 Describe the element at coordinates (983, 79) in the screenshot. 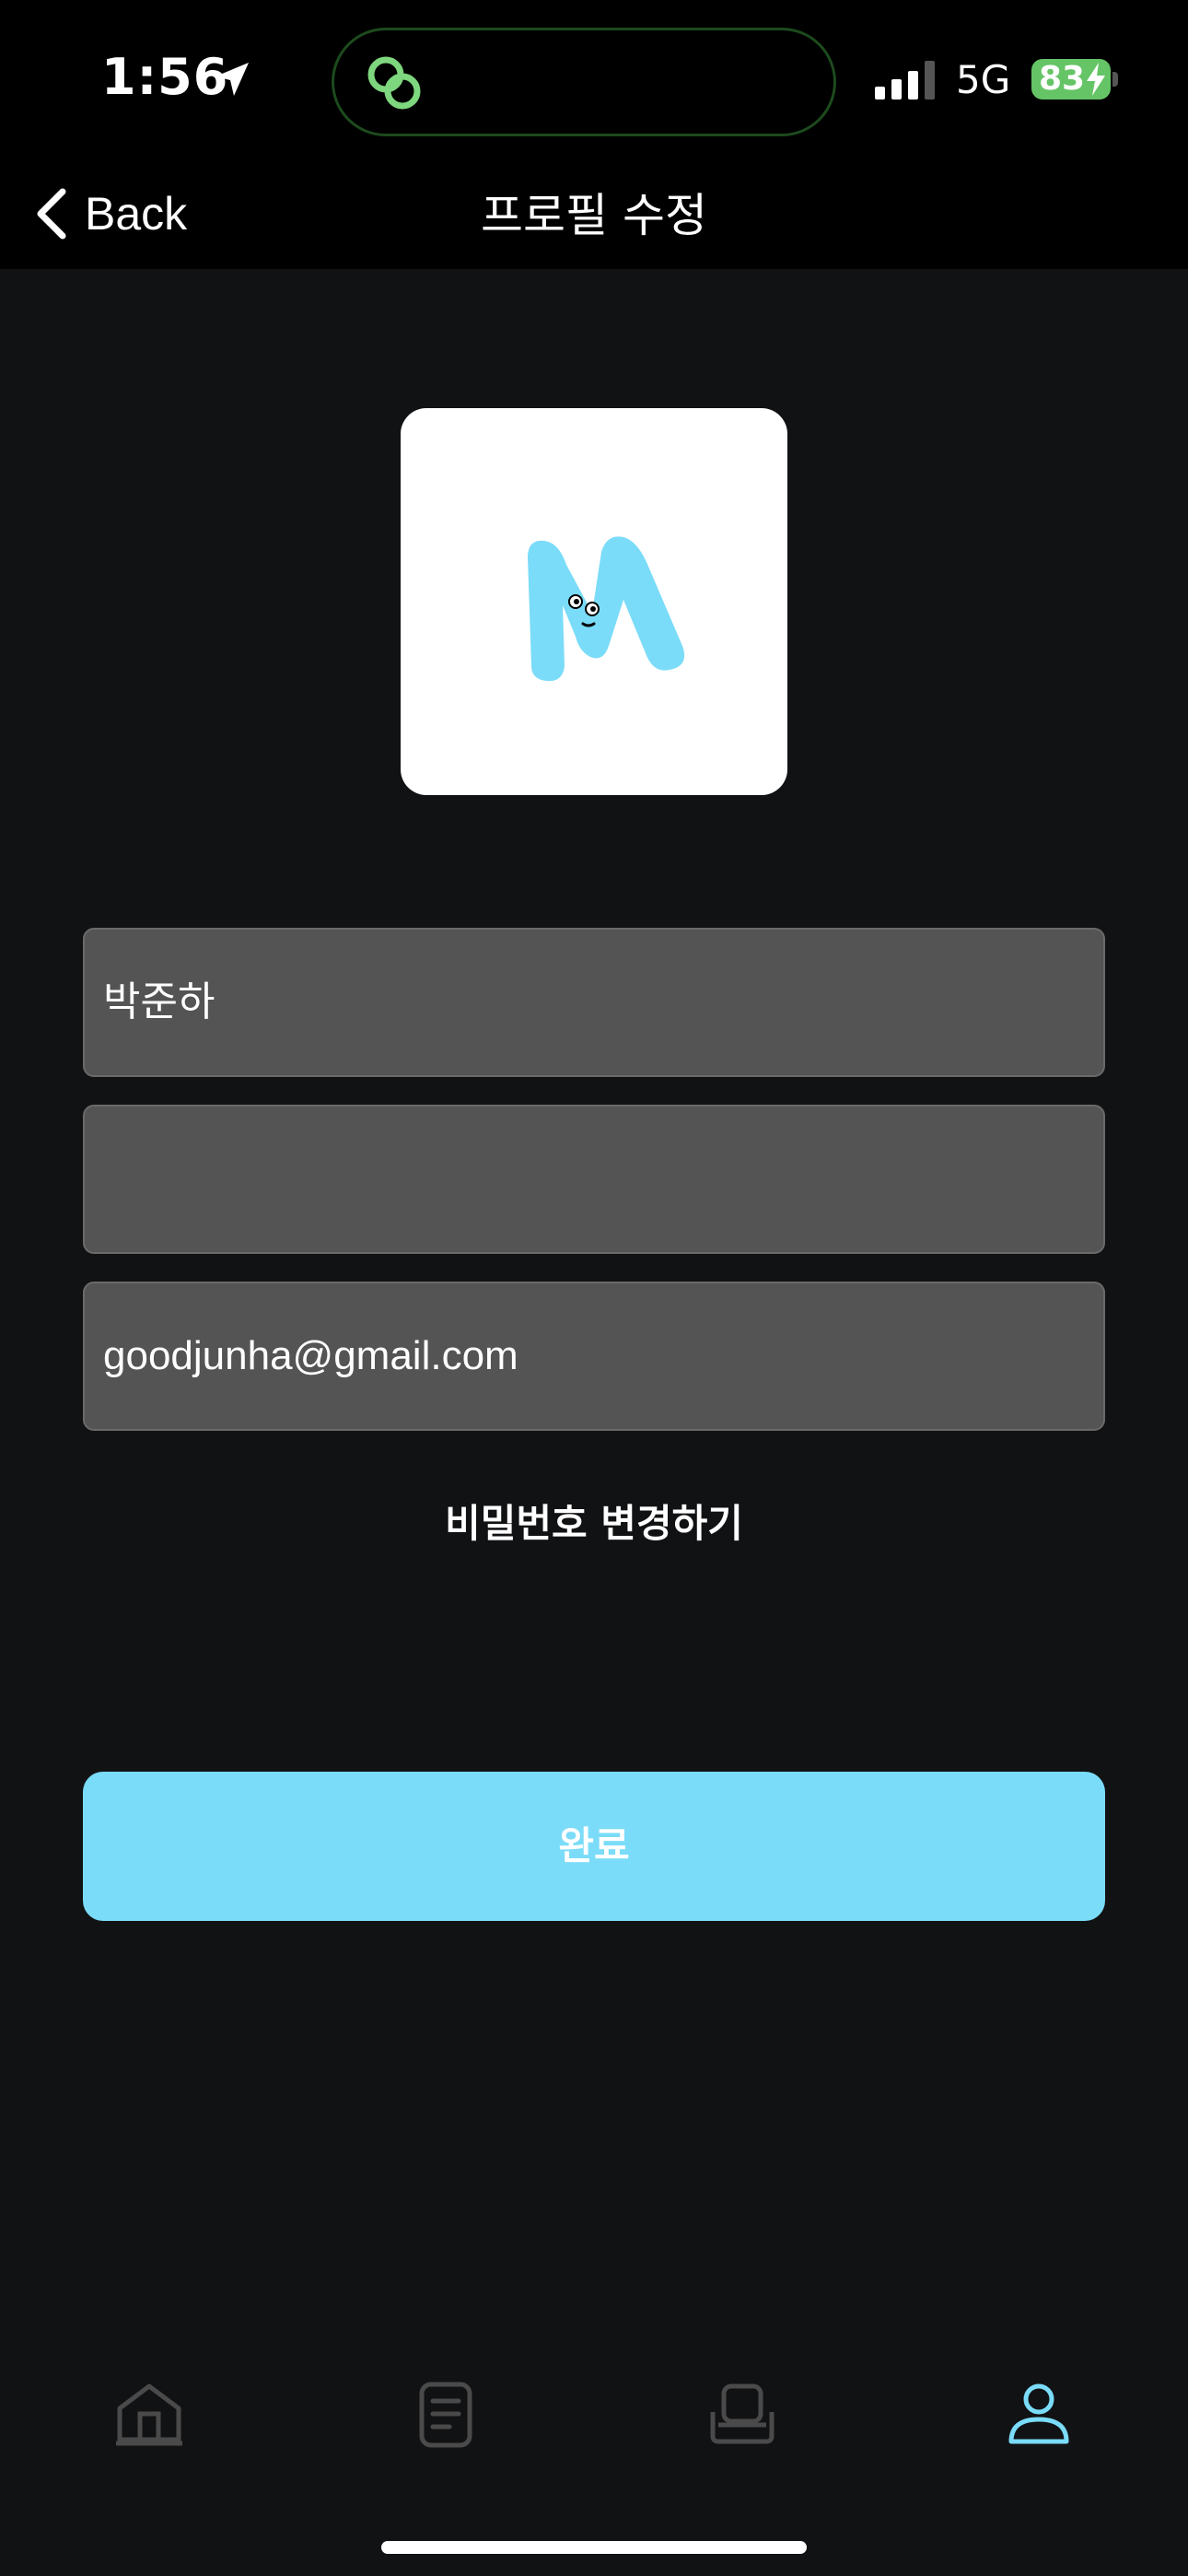

I see `network-type: 5G` at that location.